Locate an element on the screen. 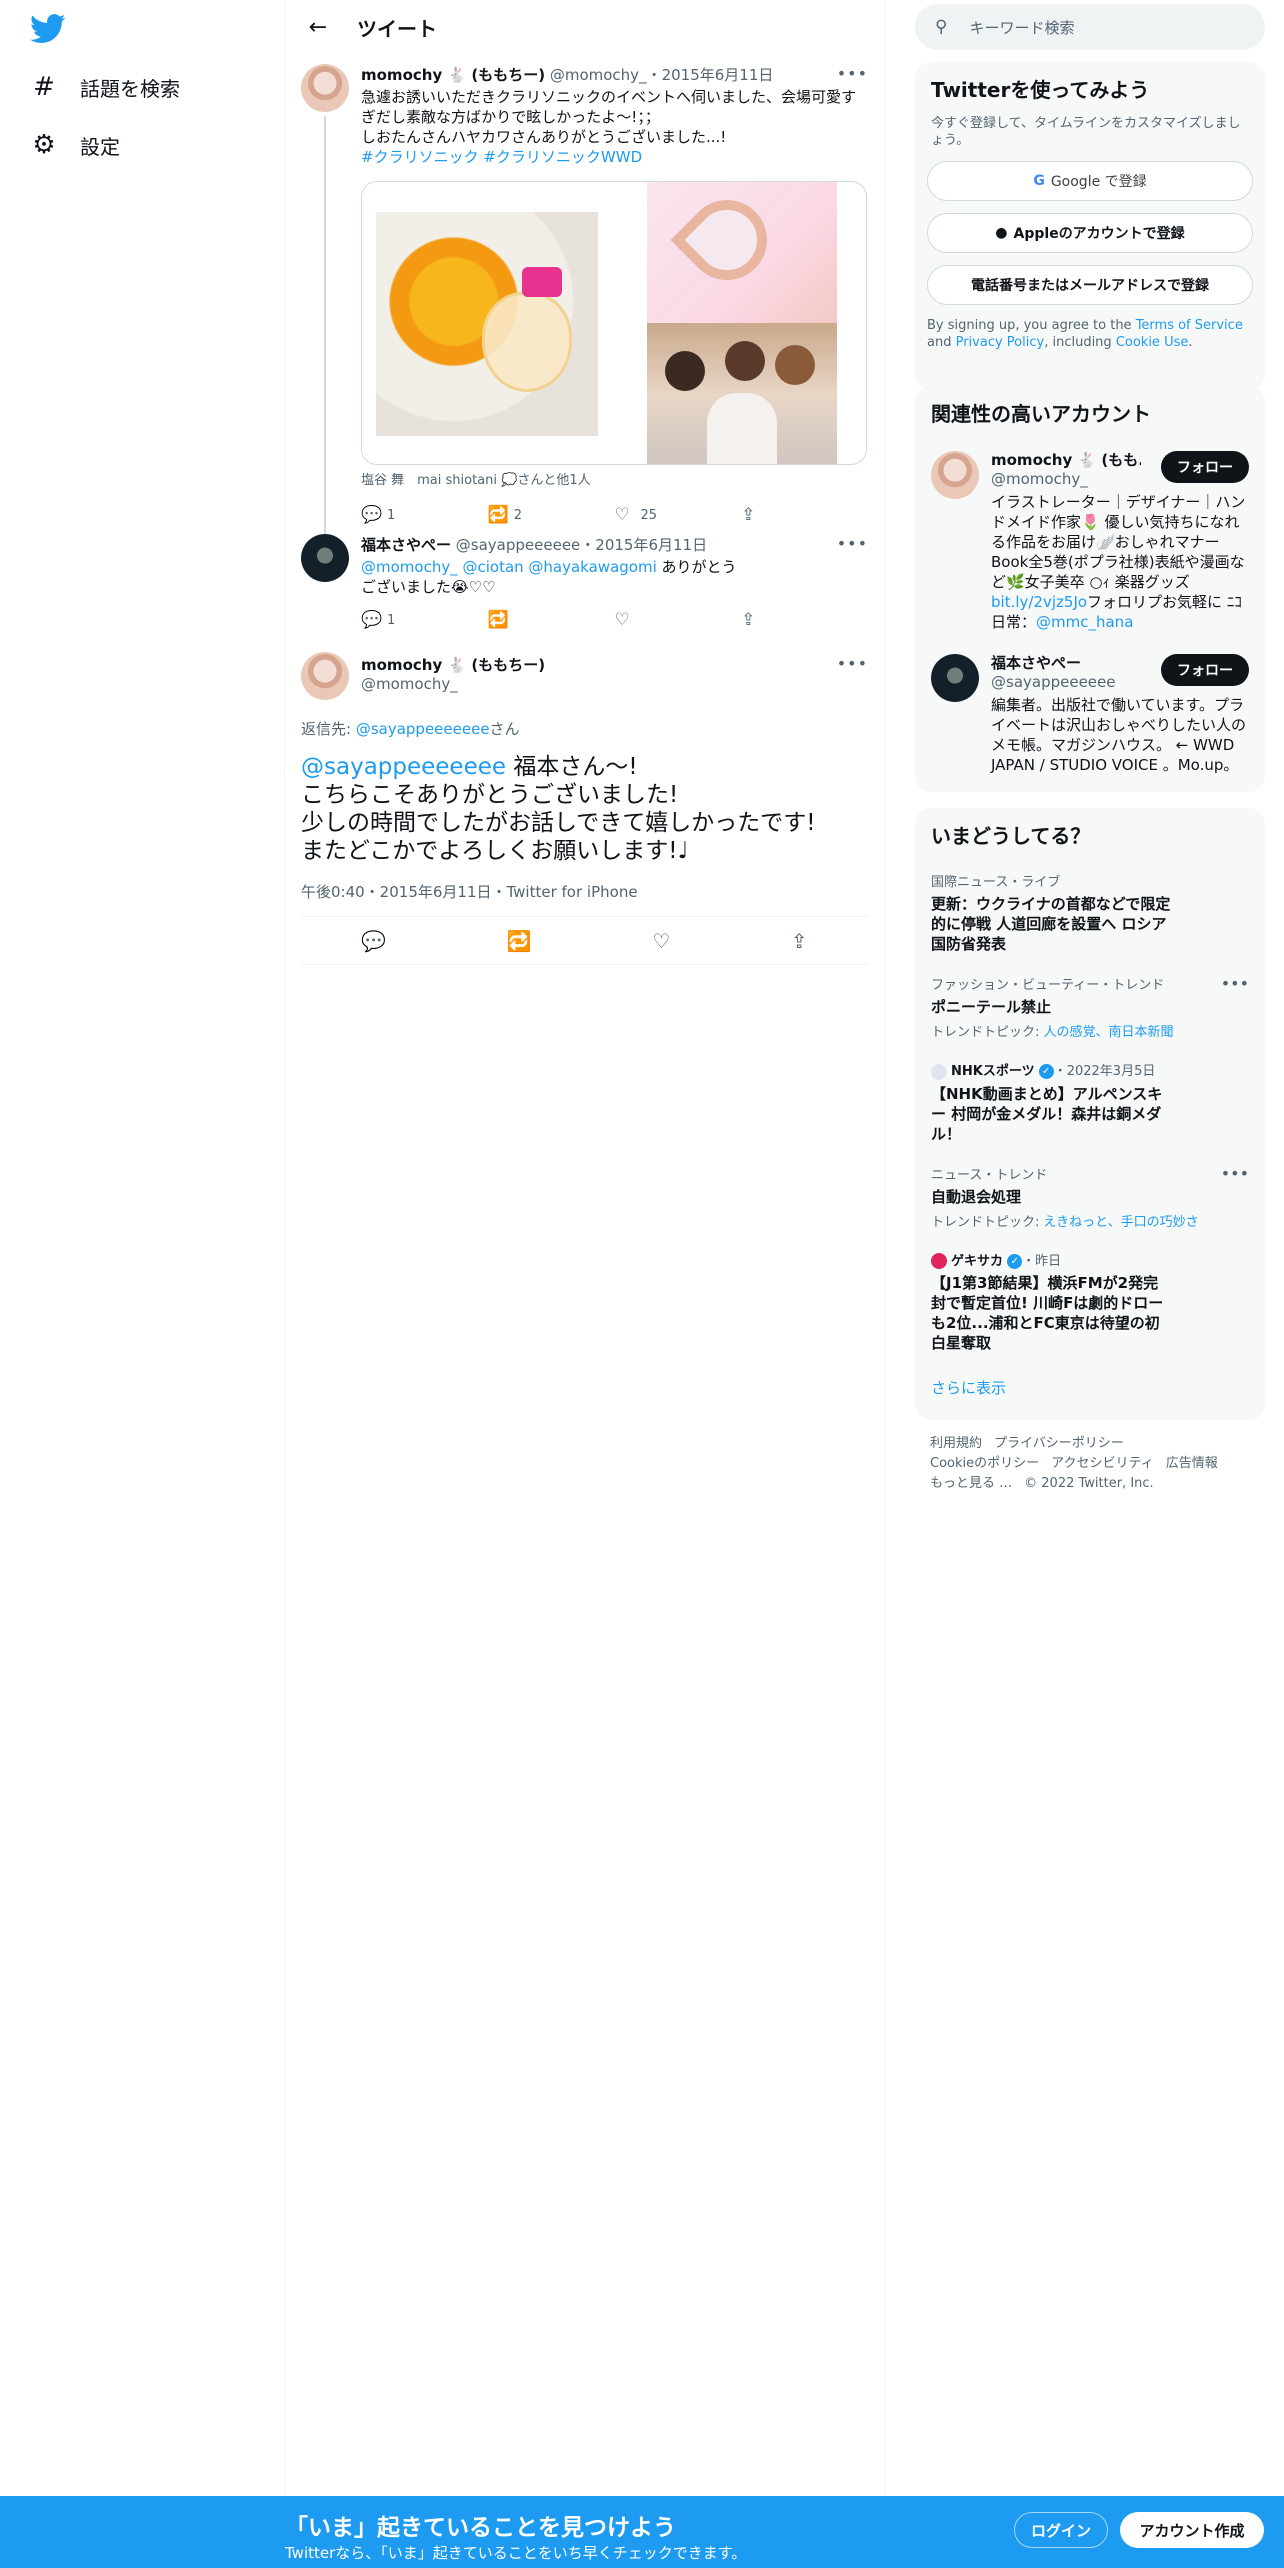 The height and width of the screenshot is (2568, 1284). search-input: ⚲ キーワード検索 is located at coordinates (1090, 27).